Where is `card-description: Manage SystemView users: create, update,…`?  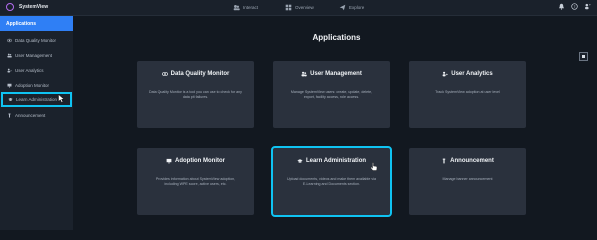 card-description: Manage SystemView users: create, update,… is located at coordinates (331, 94).